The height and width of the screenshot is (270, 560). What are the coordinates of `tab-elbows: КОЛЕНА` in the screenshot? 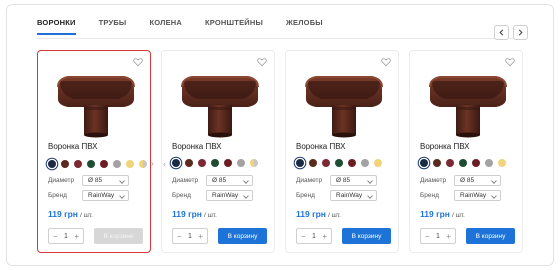 It's located at (165, 26).